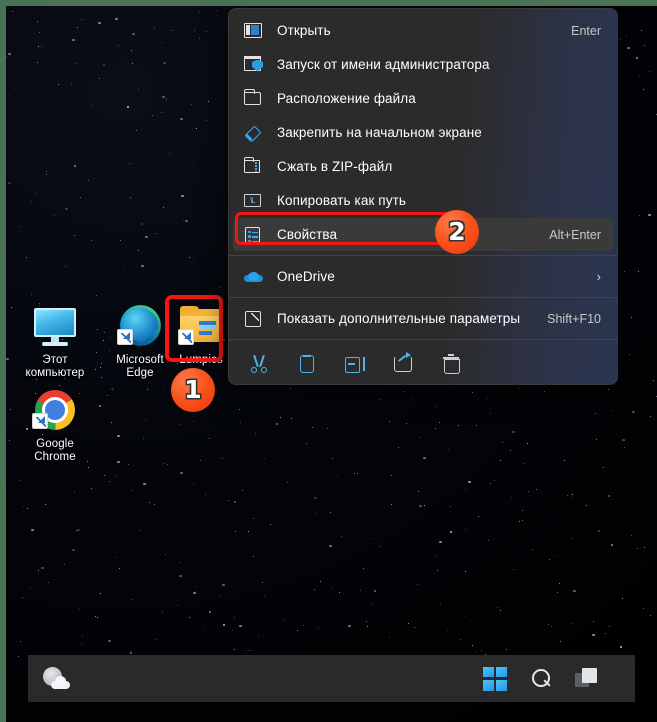  I want to click on more-options-icon, so click(254, 319).